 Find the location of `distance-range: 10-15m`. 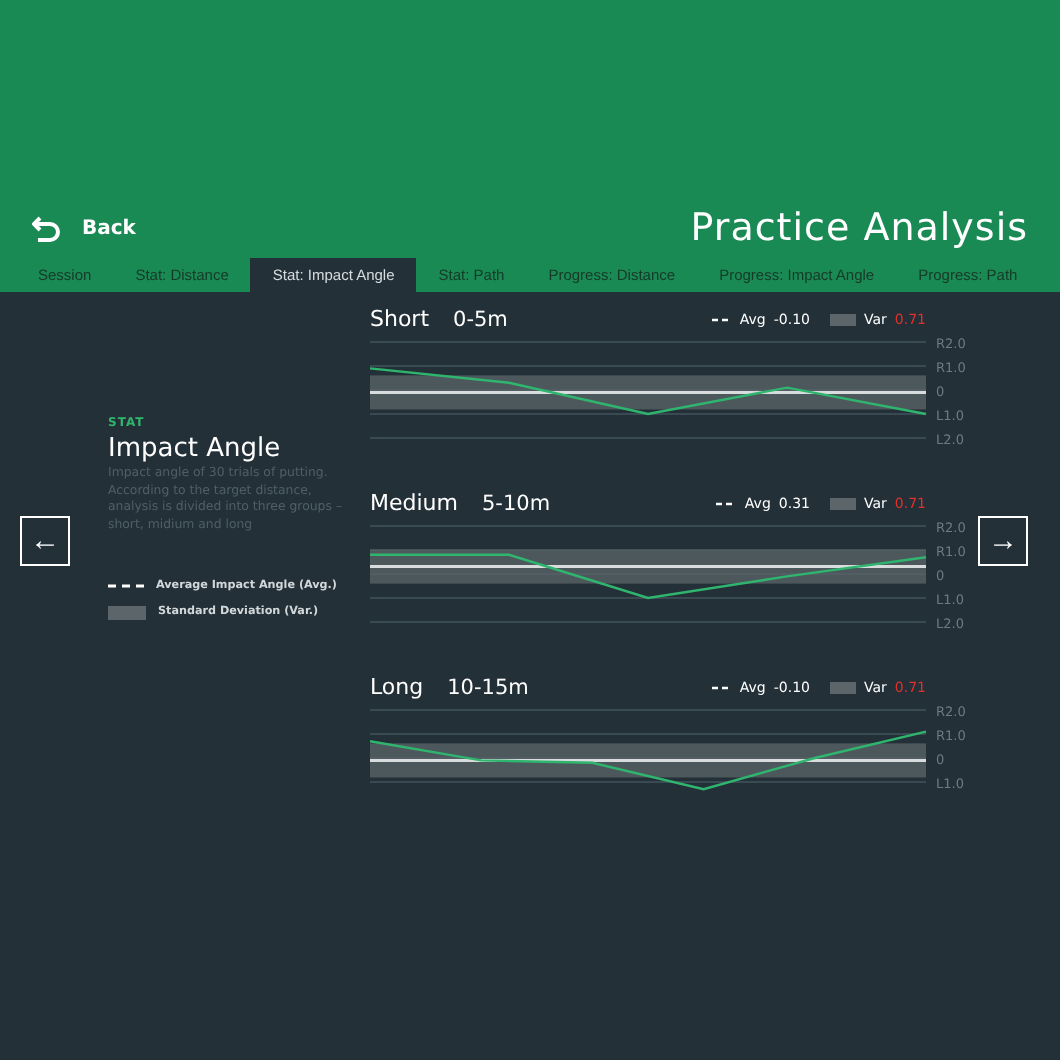

distance-range: 10-15m is located at coordinates (488, 687).